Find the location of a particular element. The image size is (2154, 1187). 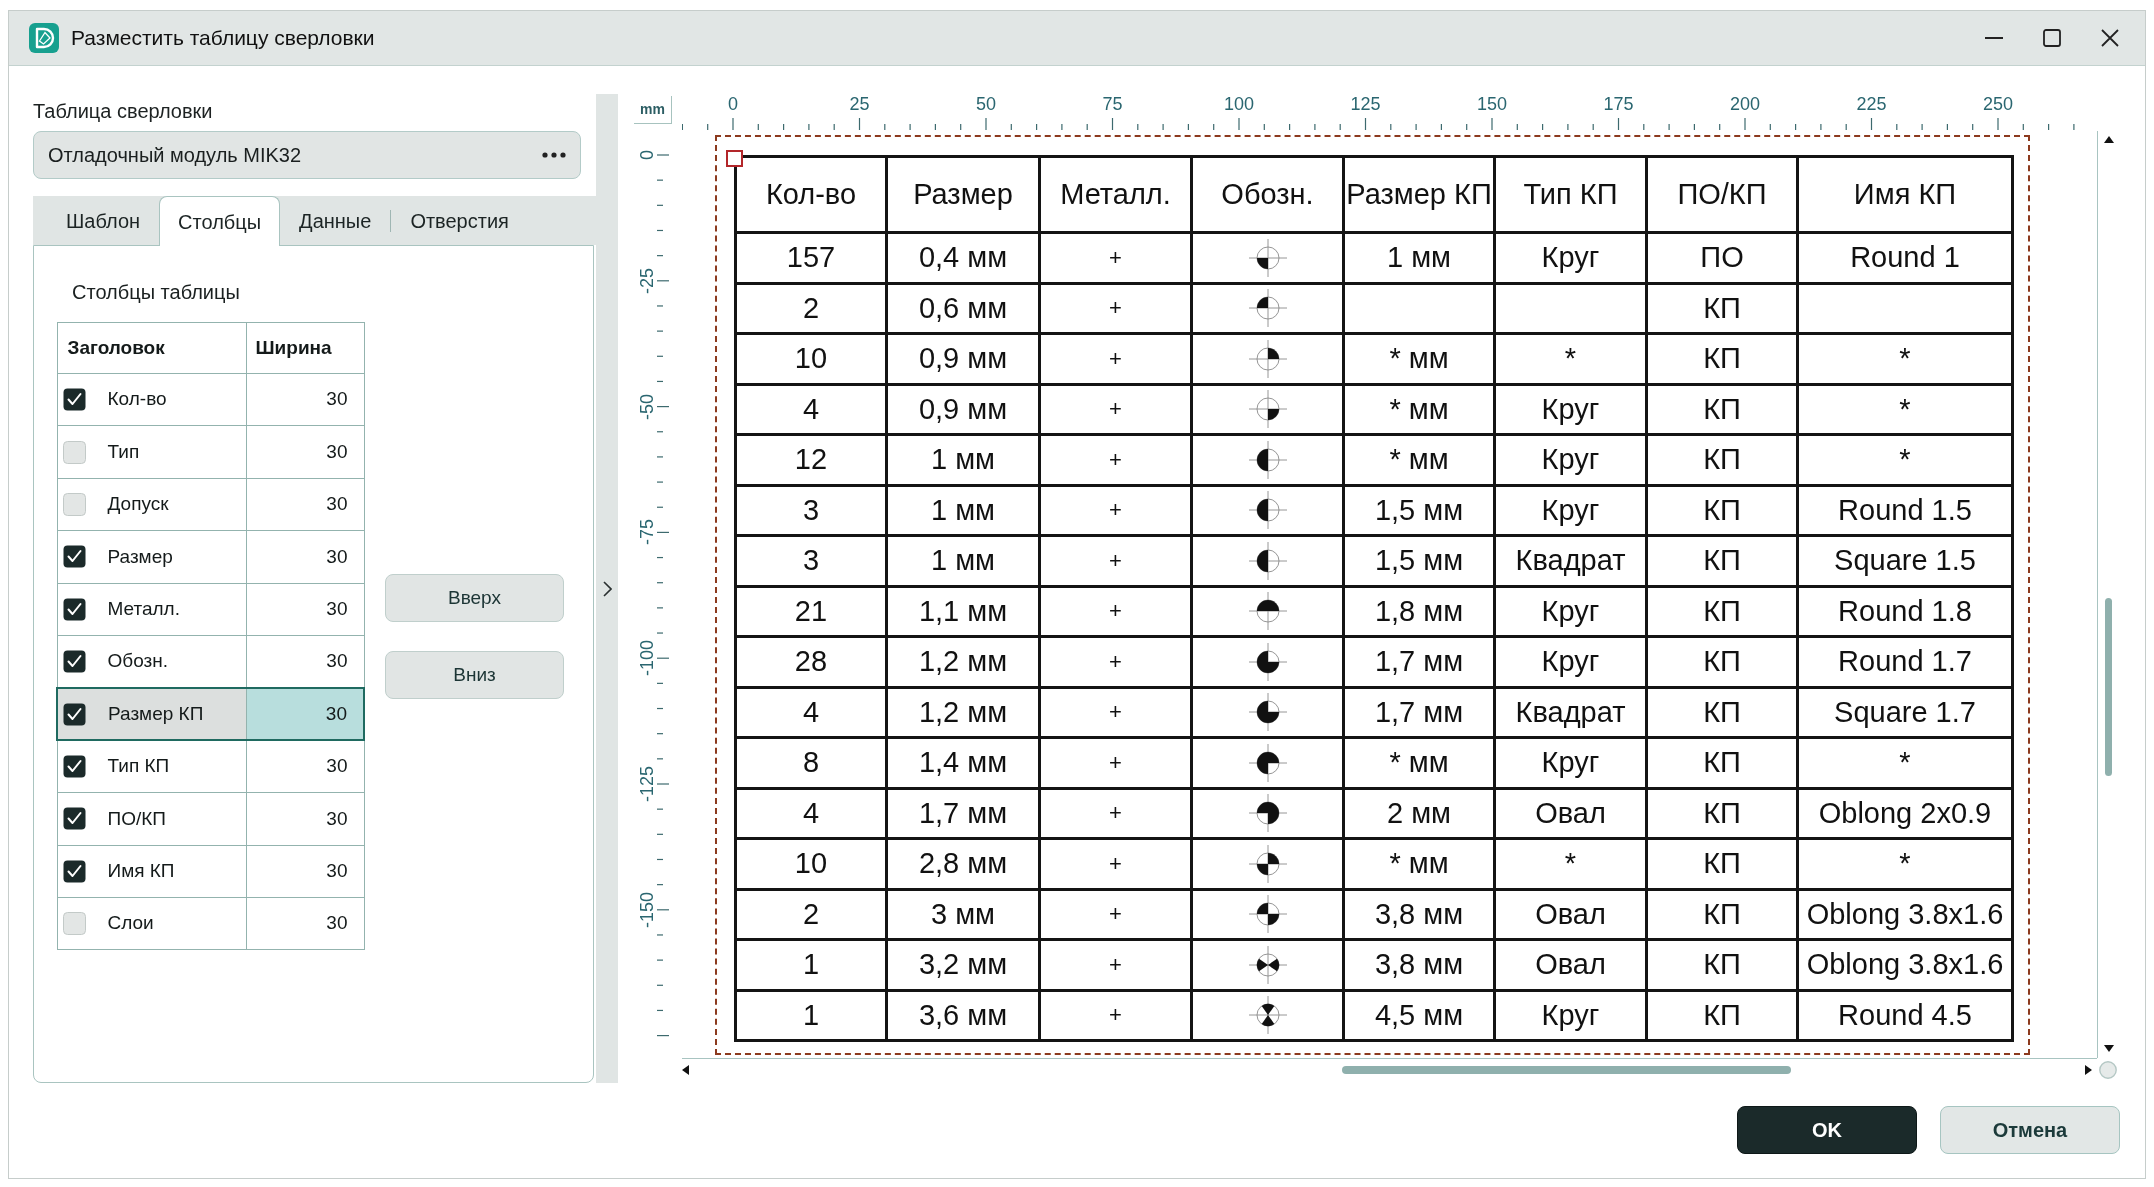

column-label: ПО/КП is located at coordinates (136, 818).